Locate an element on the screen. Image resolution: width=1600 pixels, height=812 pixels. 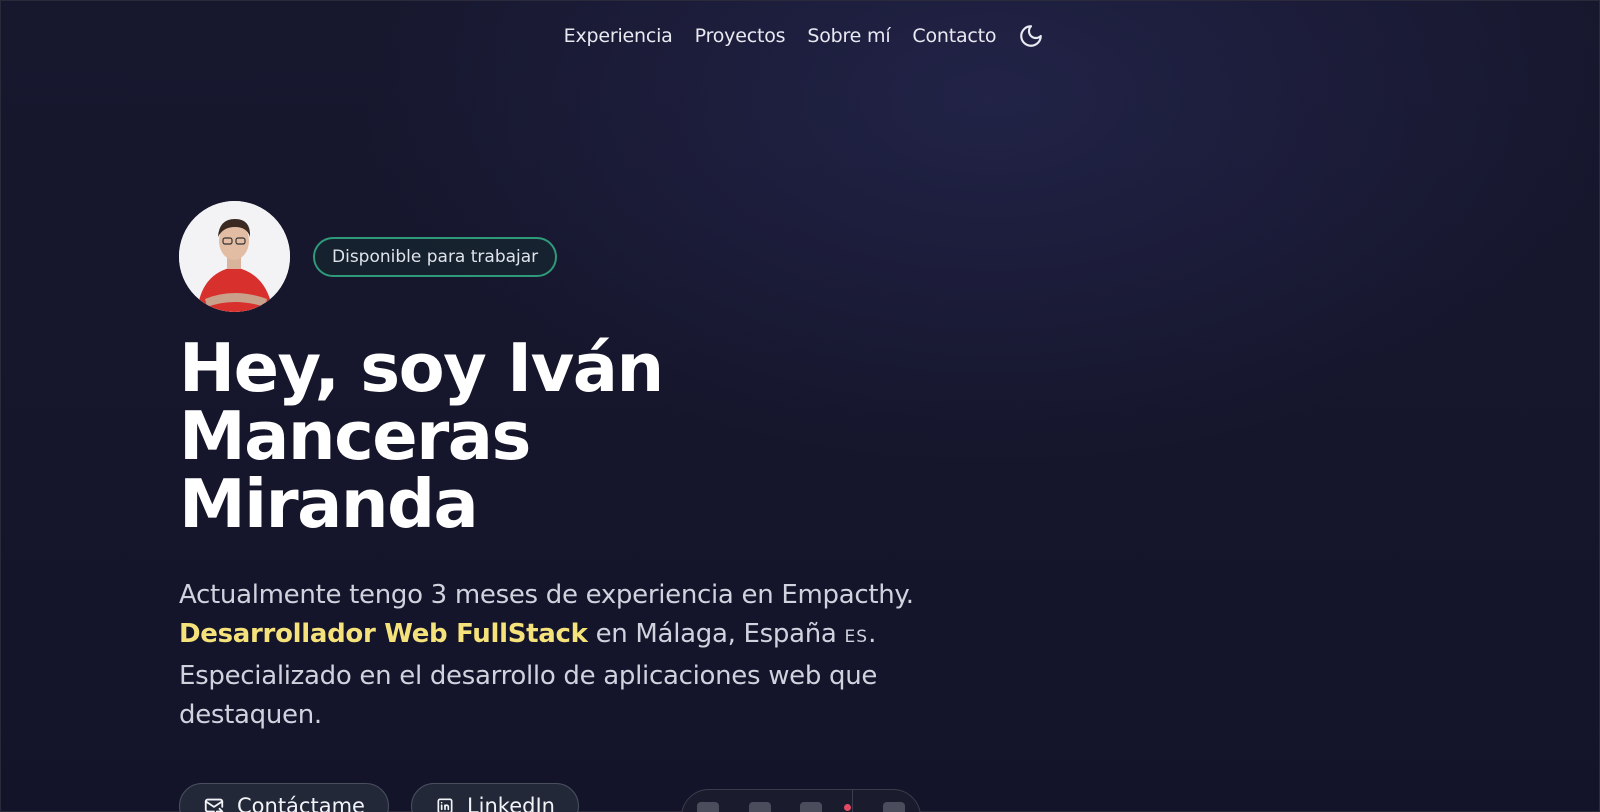
top-nav: Experiencia Proyectos Sobre mí Contacto is located at coordinates (800, 36).